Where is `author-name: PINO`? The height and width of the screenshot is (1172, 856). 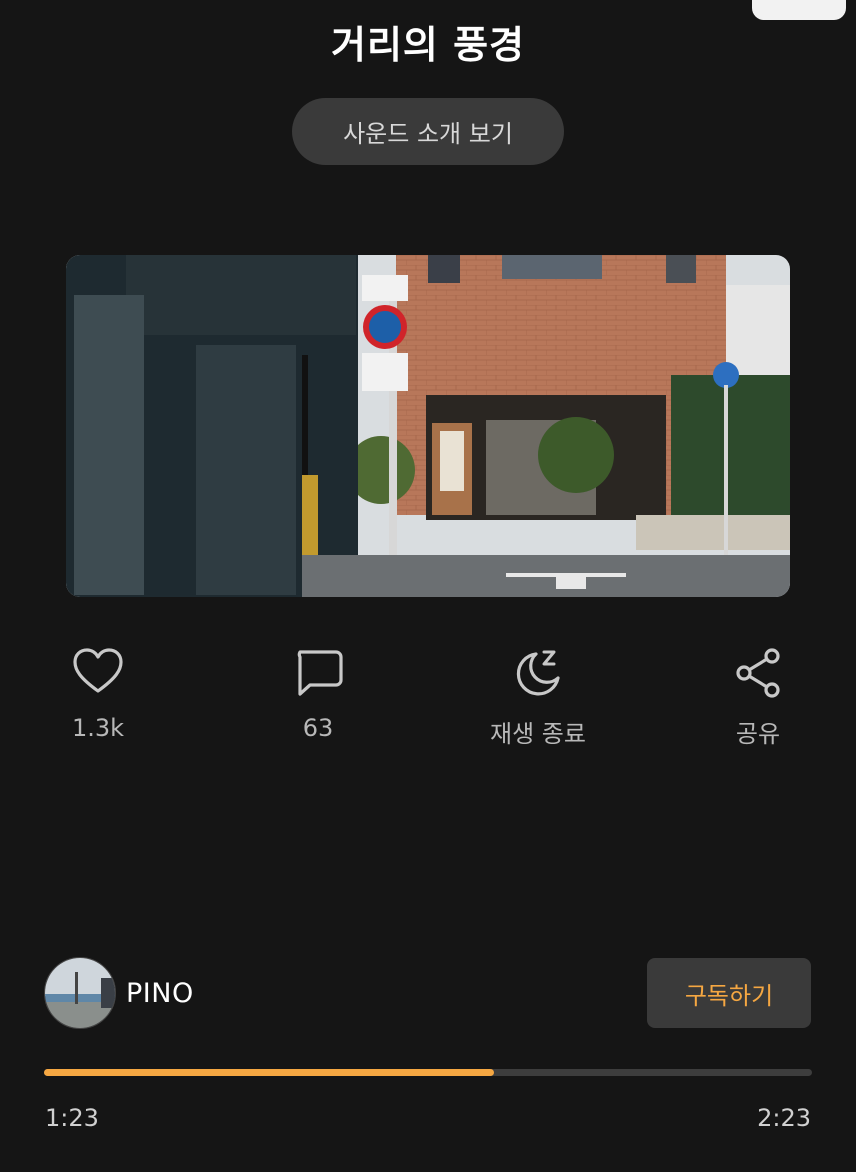
author-name: PINO is located at coordinates (160, 993).